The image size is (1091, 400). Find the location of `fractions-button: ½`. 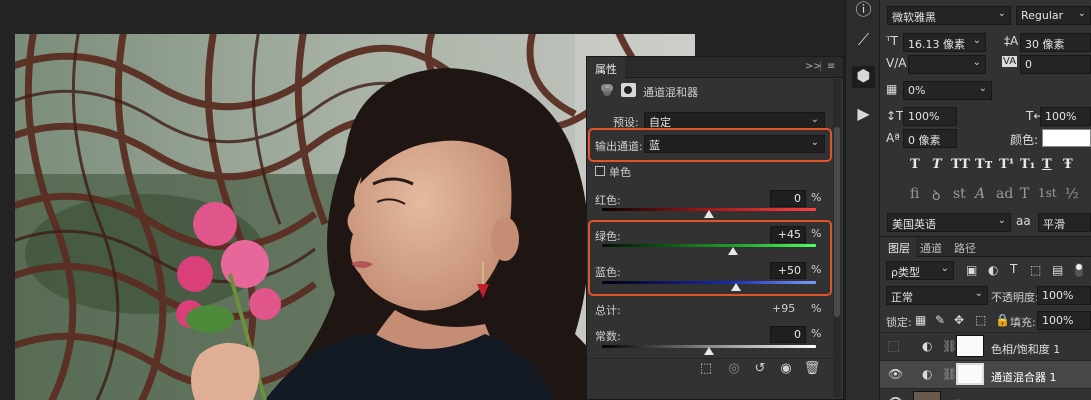

fractions-button: ½ is located at coordinates (1072, 194).